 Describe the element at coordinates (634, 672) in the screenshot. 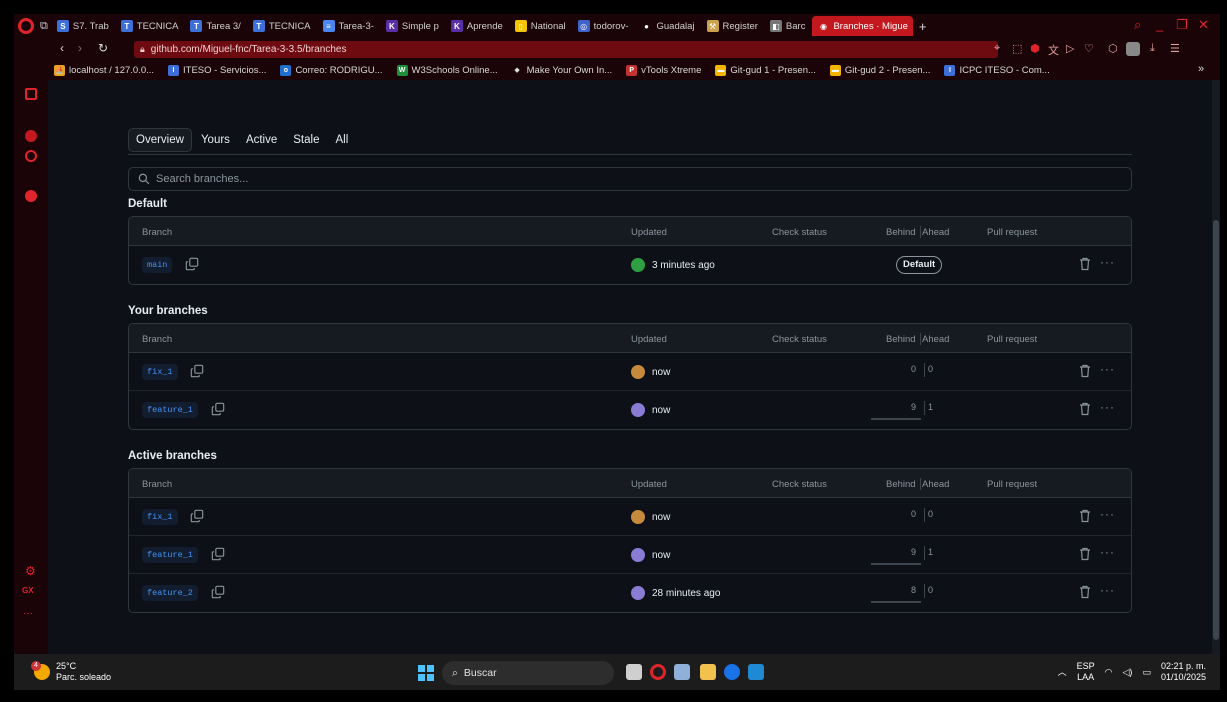

I see `task-view-icon` at that location.